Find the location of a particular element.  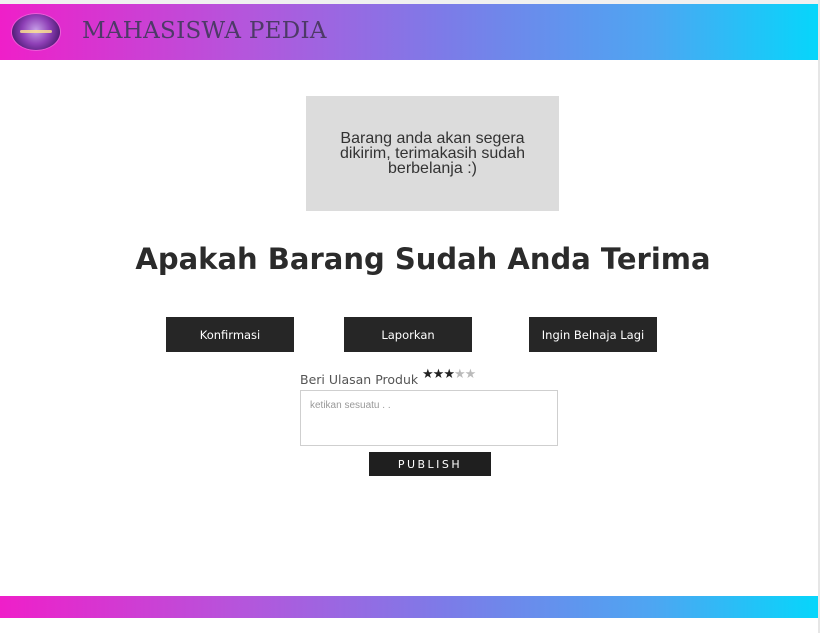

report-button: Laporkan is located at coordinates (408, 334).